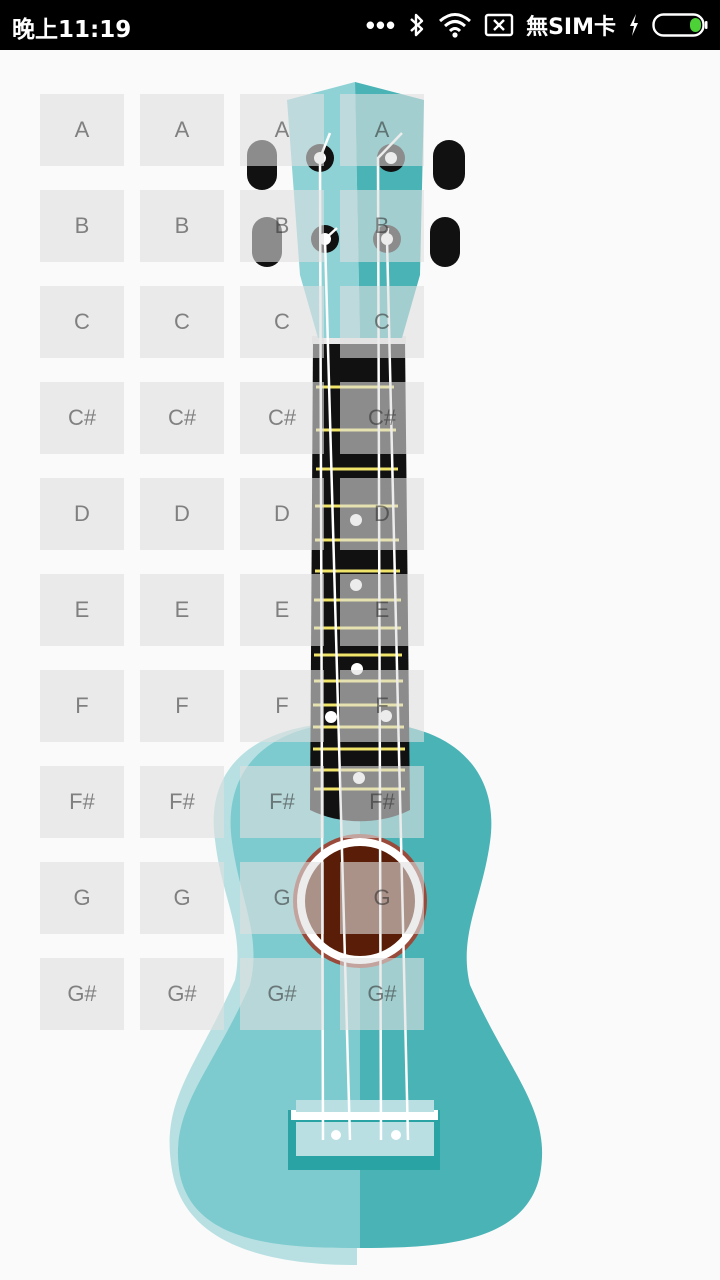 The image size is (720, 1280). I want to click on wifi-icon, so click(455, 25).